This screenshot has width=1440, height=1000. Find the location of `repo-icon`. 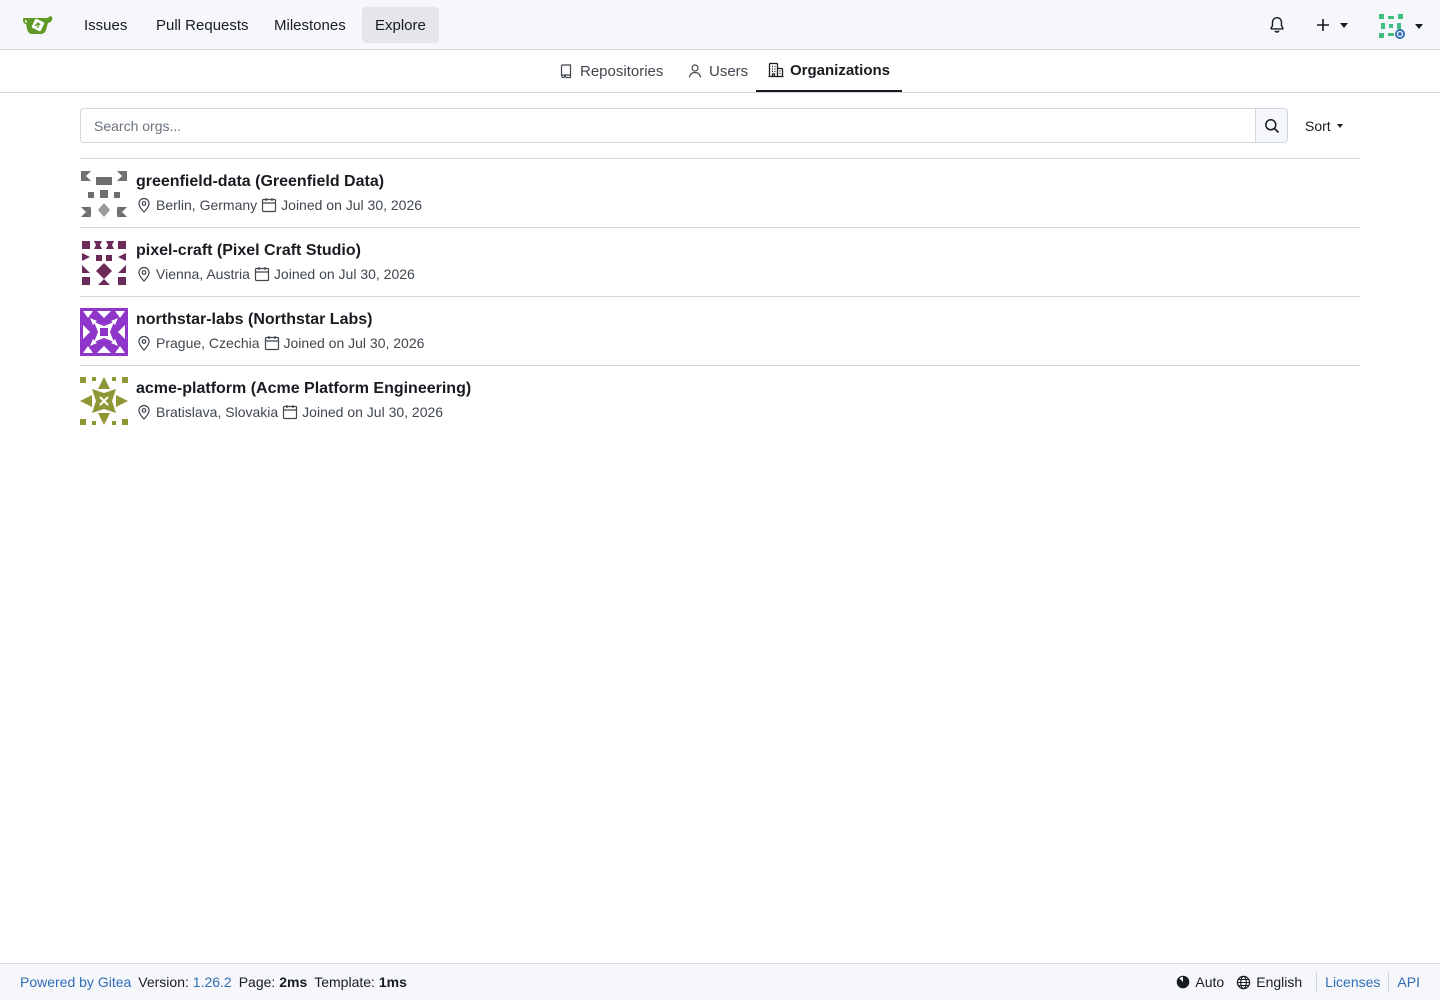

repo-icon is located at coordinates (566, 71).